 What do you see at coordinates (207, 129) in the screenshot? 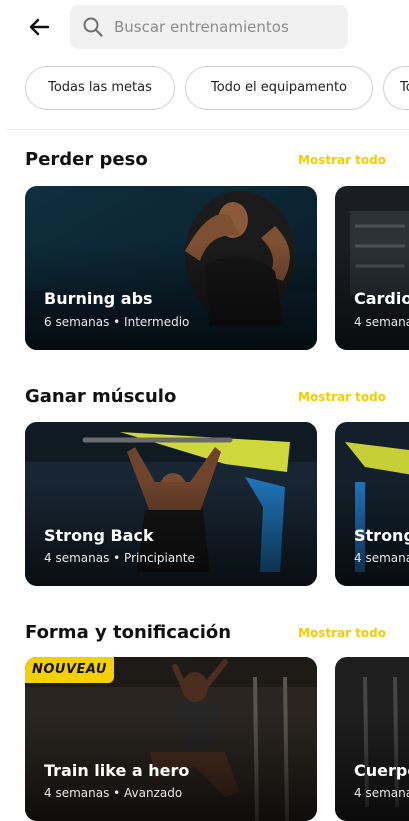
I see `header-divider` at bounding box center [207, 129].